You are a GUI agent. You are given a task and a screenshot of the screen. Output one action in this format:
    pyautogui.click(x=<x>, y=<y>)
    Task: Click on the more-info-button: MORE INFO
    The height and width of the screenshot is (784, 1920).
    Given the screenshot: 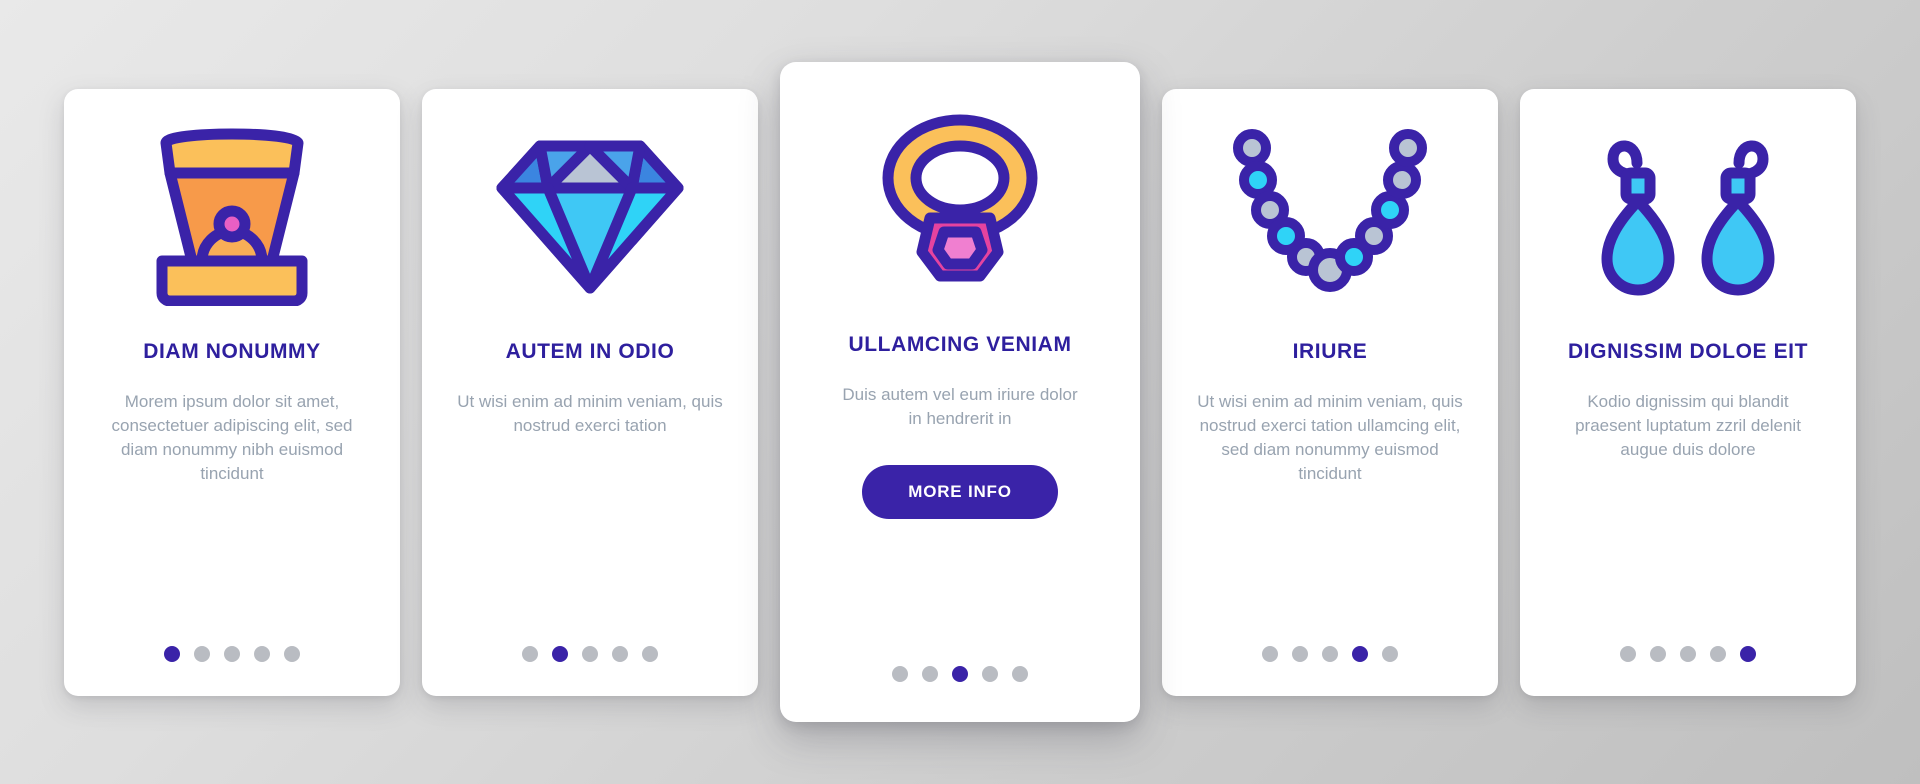 What is the action you would take?
    pyautogui.click(x=960, y=492)
    